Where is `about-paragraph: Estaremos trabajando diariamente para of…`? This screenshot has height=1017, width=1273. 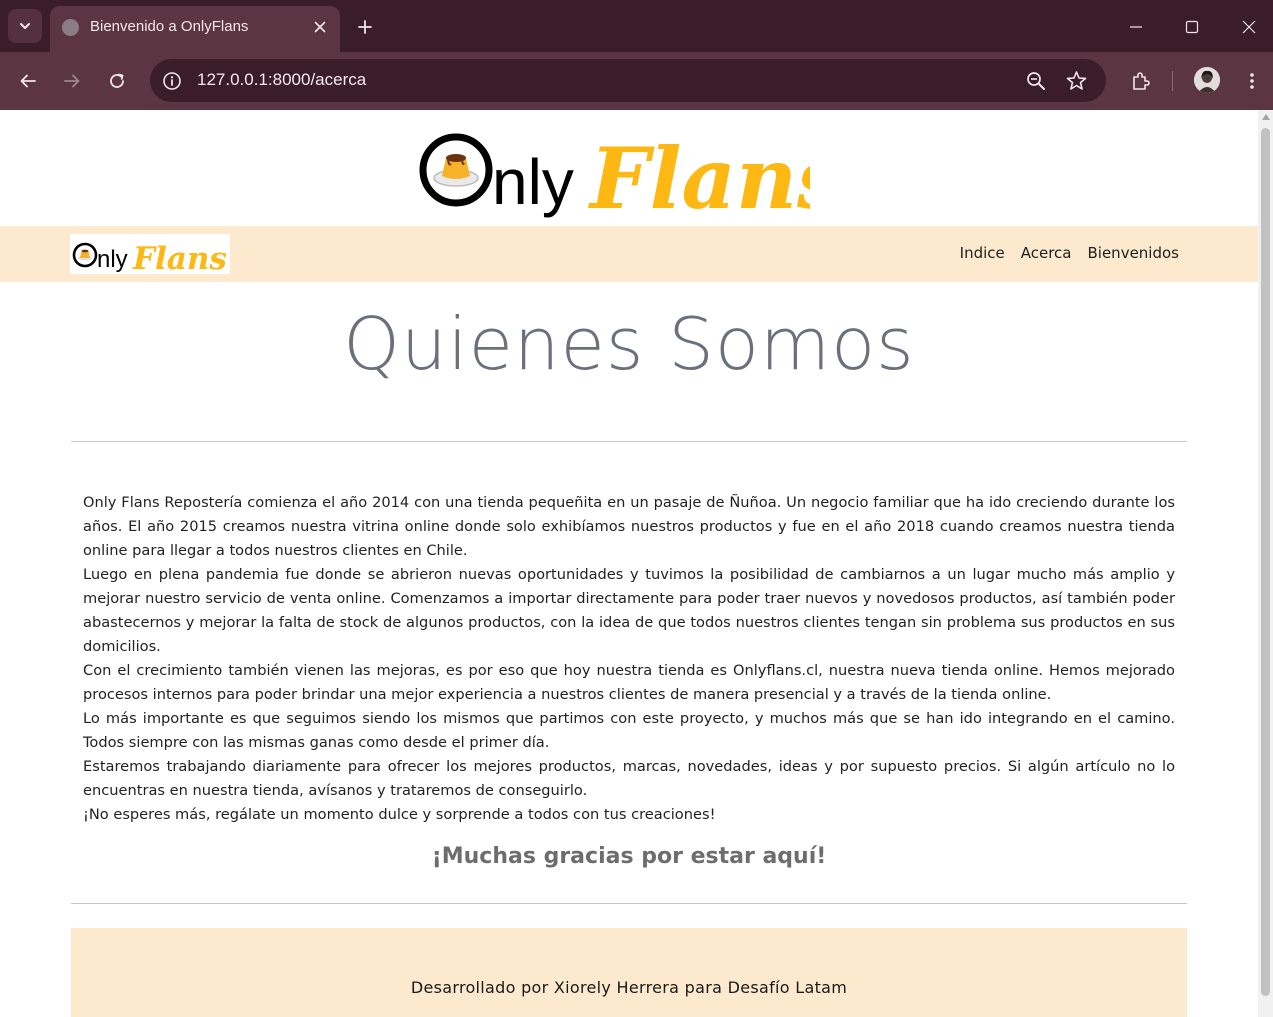 about-paragraph: Estaremos trabajando diariamente para of… is located at coordinates (629, 778).